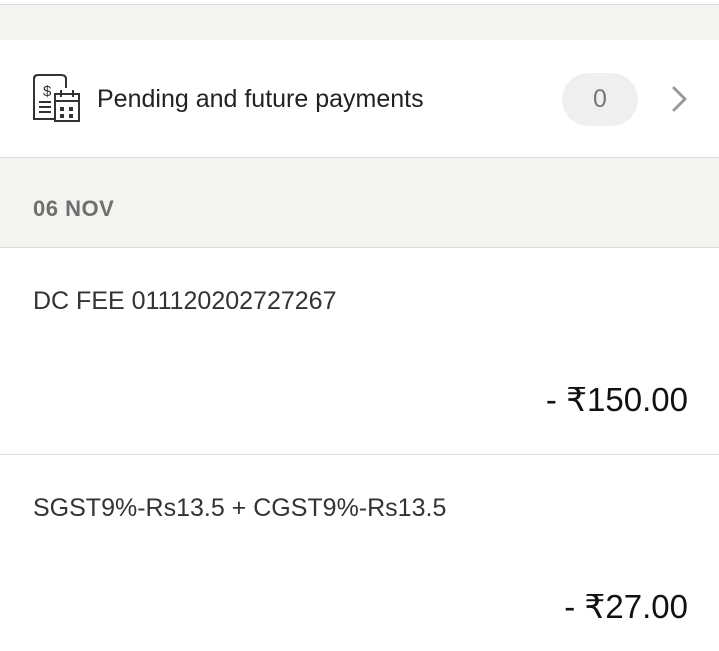  What do you see at coordinates (240, 508) in the screenshot?
I see `transaction-description: SGST9%-Rs13.5 + CGST9%-Rs13.5` at bounding box center [240, 508].